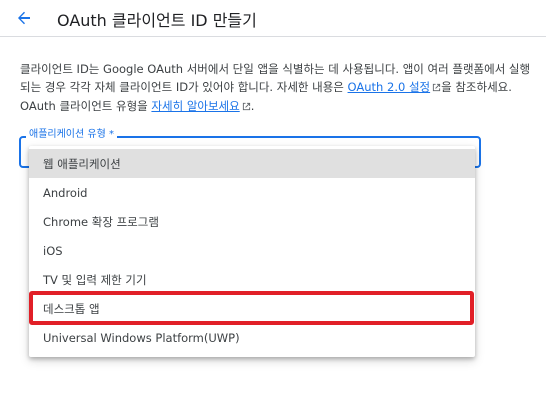  I want to click on option-web-application: 웹 애플리케이션, so click(252, 163).